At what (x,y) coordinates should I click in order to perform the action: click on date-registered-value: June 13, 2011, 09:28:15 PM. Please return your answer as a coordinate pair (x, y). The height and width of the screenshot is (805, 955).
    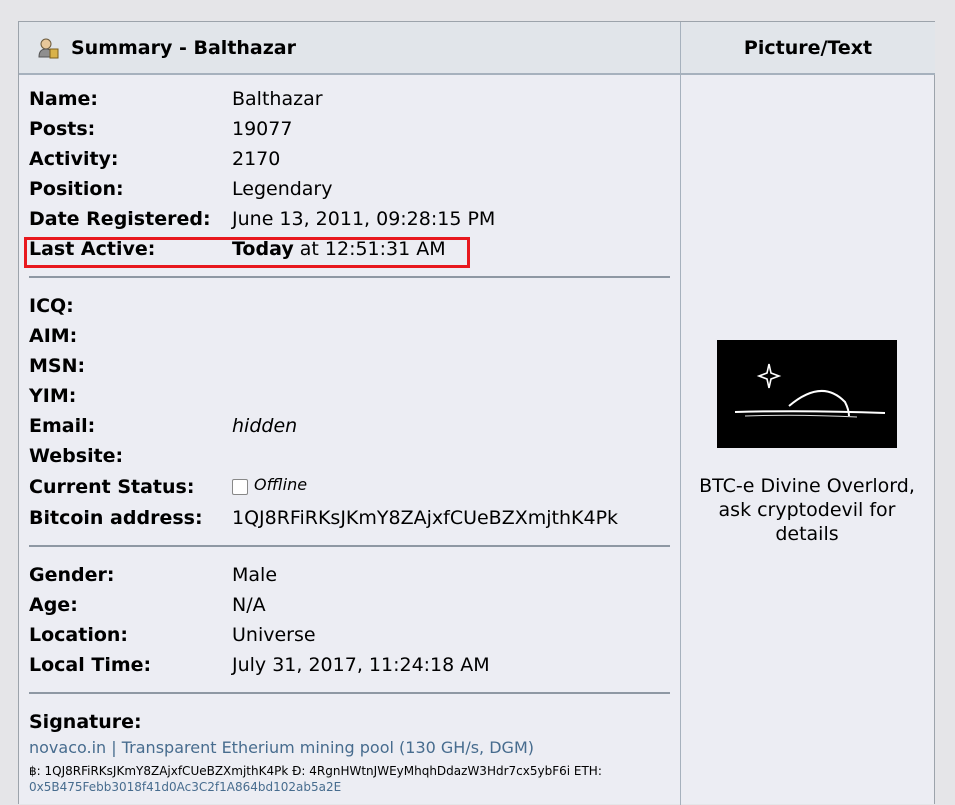
    Looking at the image, I should click on (364, 219).